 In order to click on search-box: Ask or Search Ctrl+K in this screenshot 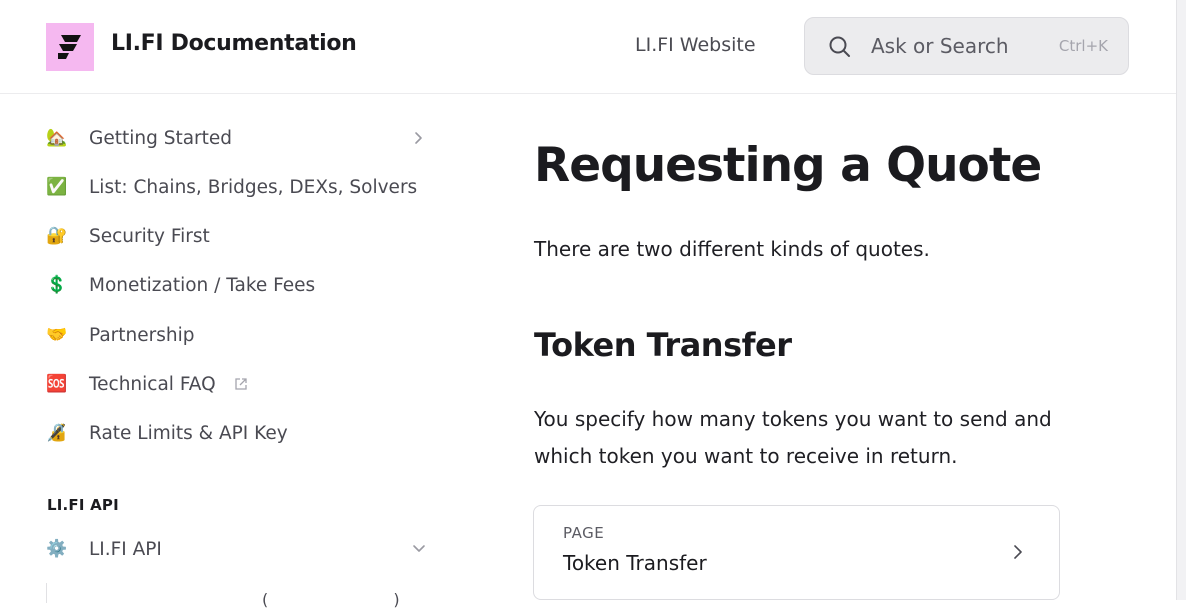, I will do `click(966, 46)`.